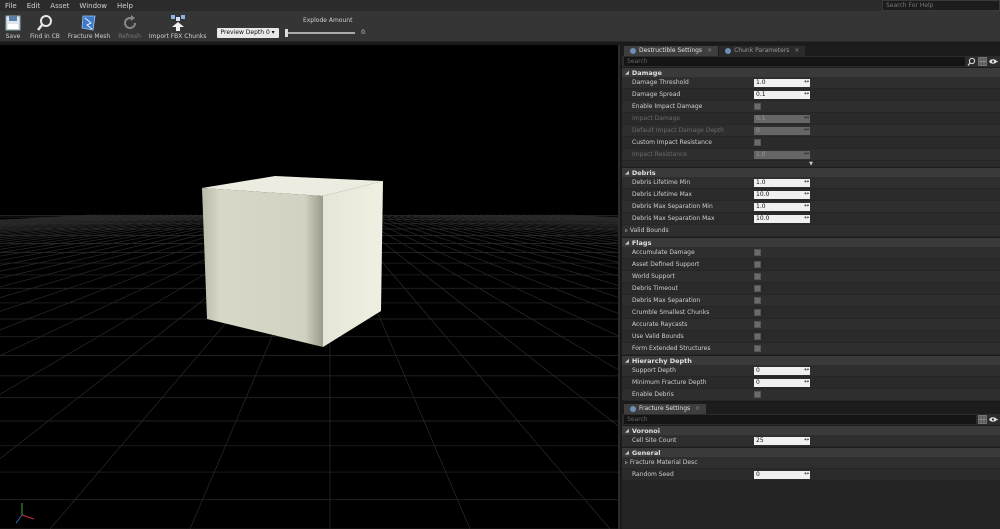 The height and width of the screenshot is (529, 1000). I want to click on checkbox-enable-impact-damage, so click(757, 106).